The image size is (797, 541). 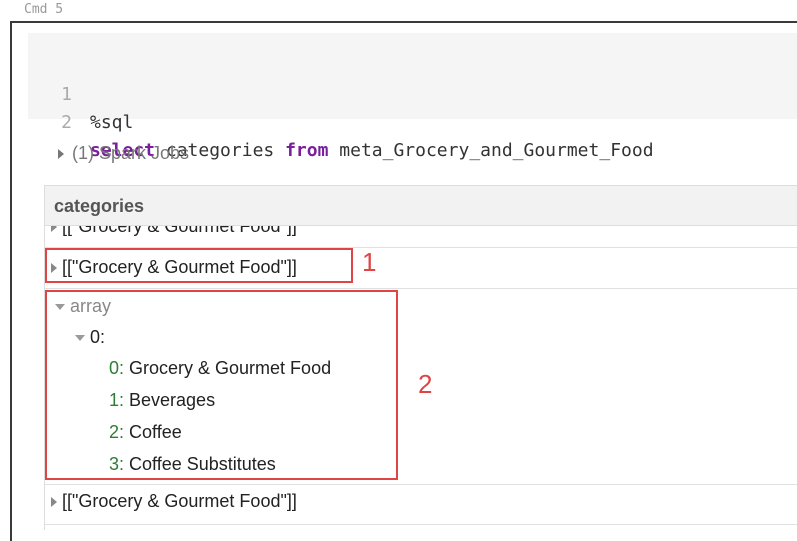 I want to click on annotation-label-2: 2, so click(x=425, y=384).